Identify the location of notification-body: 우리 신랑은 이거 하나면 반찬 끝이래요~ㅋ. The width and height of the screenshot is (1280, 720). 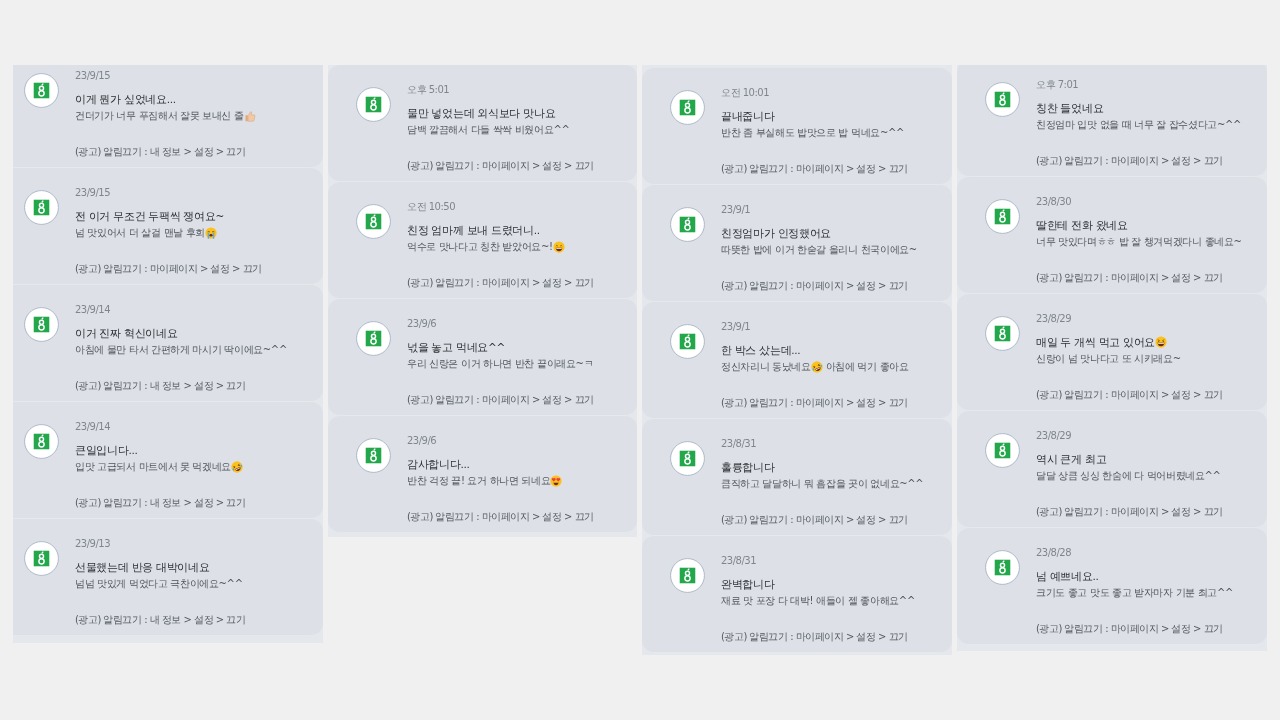
(500, 364).